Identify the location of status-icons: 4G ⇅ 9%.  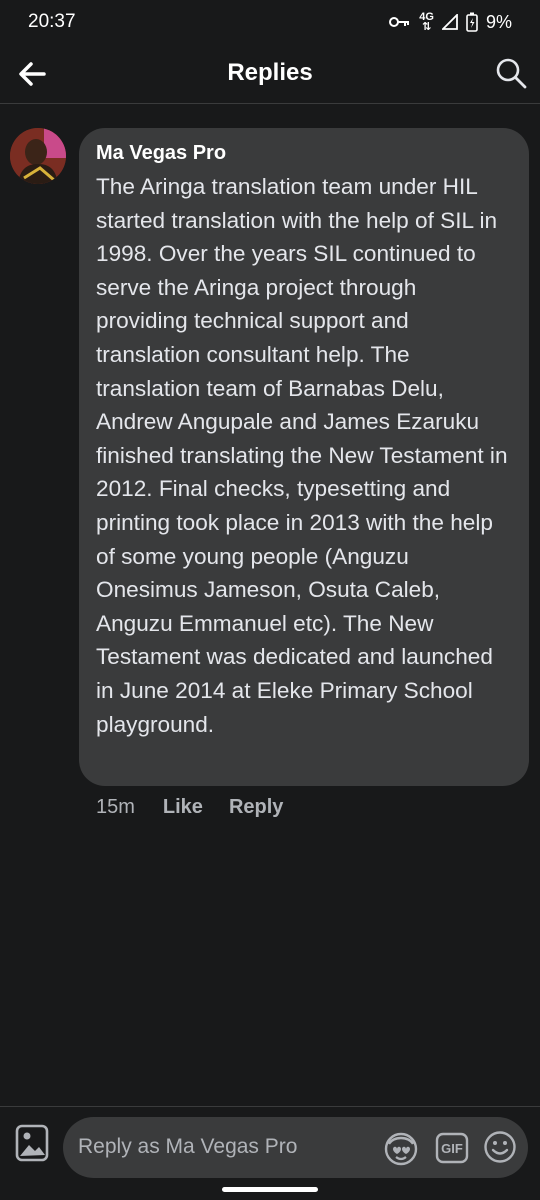
(450, 22).